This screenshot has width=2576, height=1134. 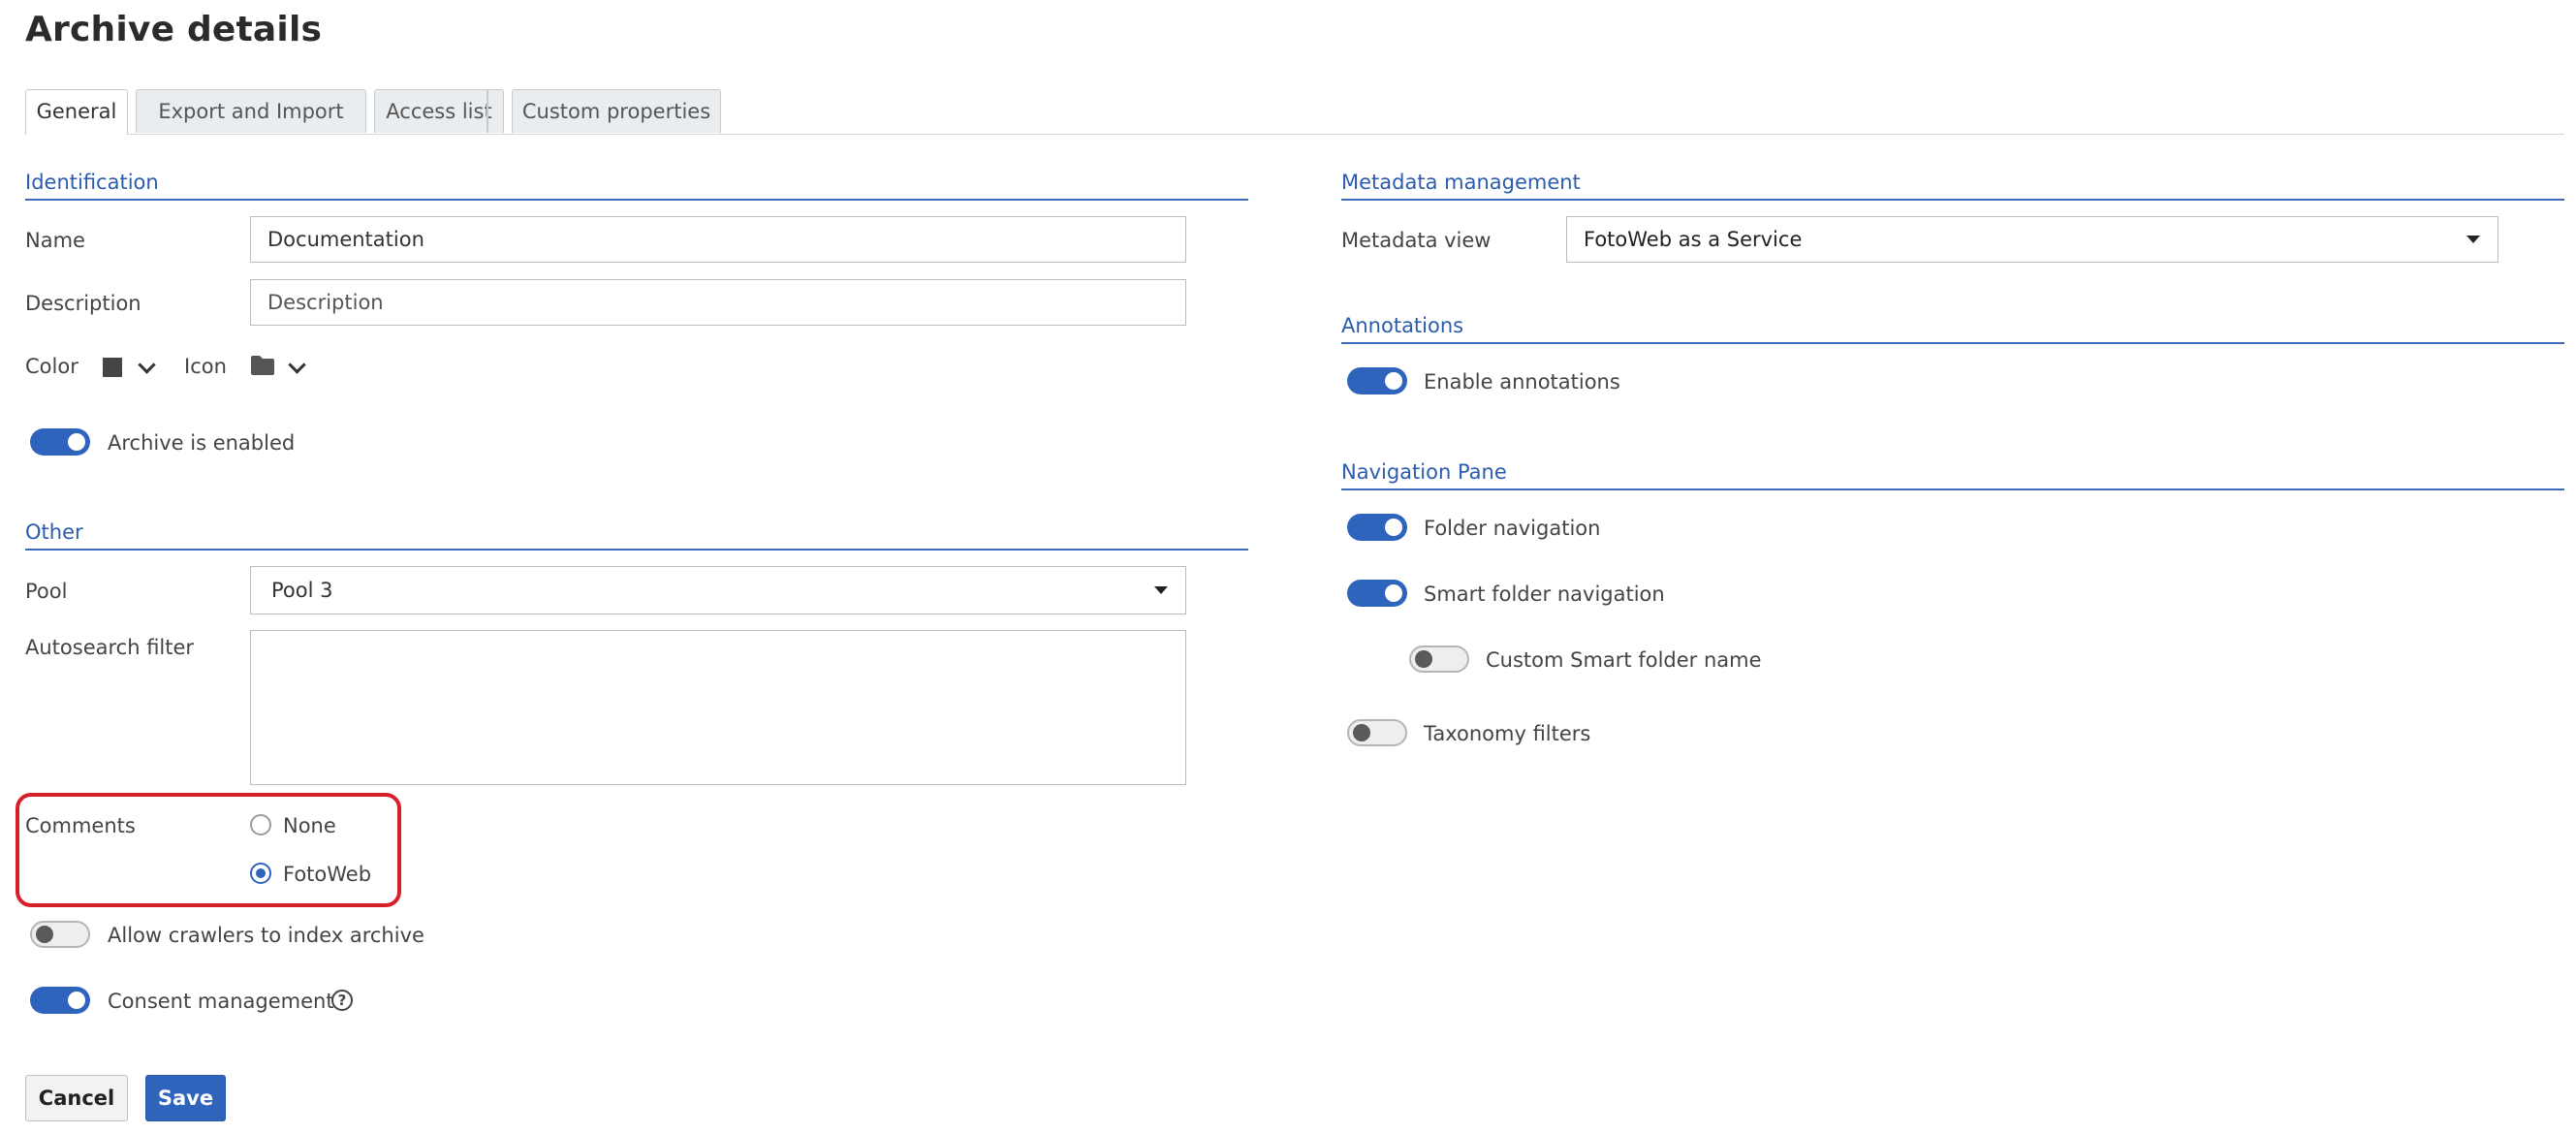 What do you see at coordinates (718, 708) in the screenshot?
I see `autosearch-textarea` at bounding box center [718, 708].